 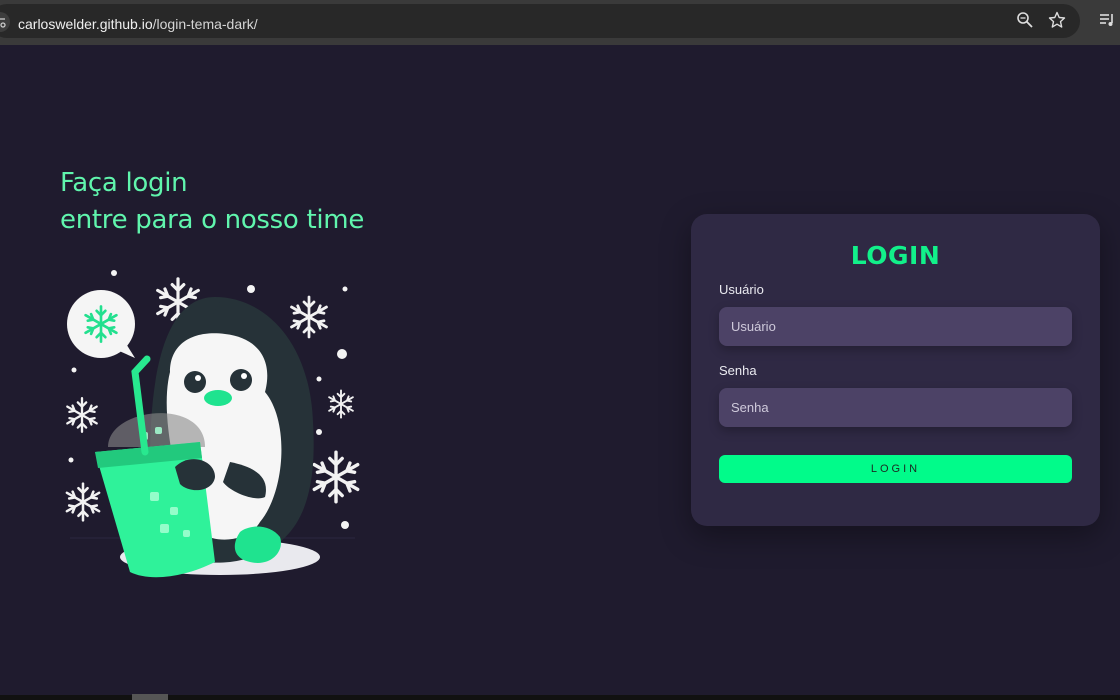 I want to click on zoom-icon, so click(x=1025, y=20).